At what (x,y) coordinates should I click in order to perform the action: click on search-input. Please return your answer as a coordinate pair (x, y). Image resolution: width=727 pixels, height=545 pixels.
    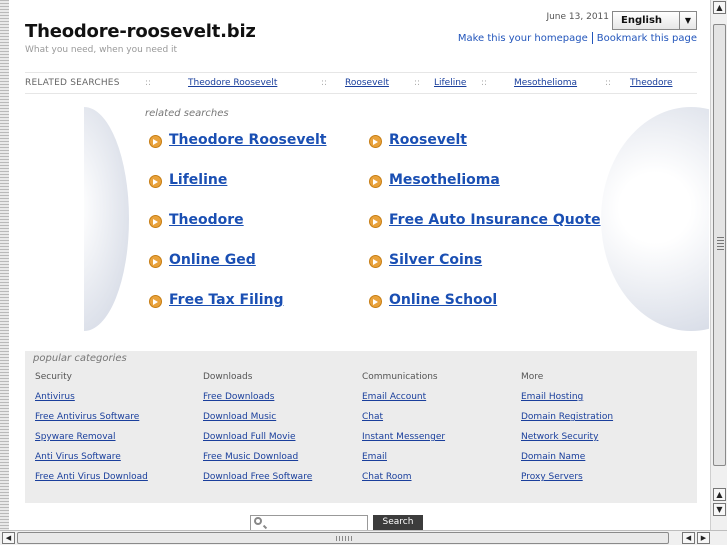
    Looking at the image, I should click on (309, 522).